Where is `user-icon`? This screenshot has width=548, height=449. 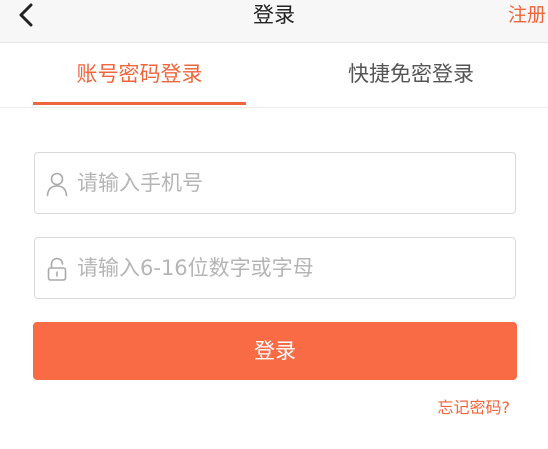 user-icon is located at coordinates (57, 184).